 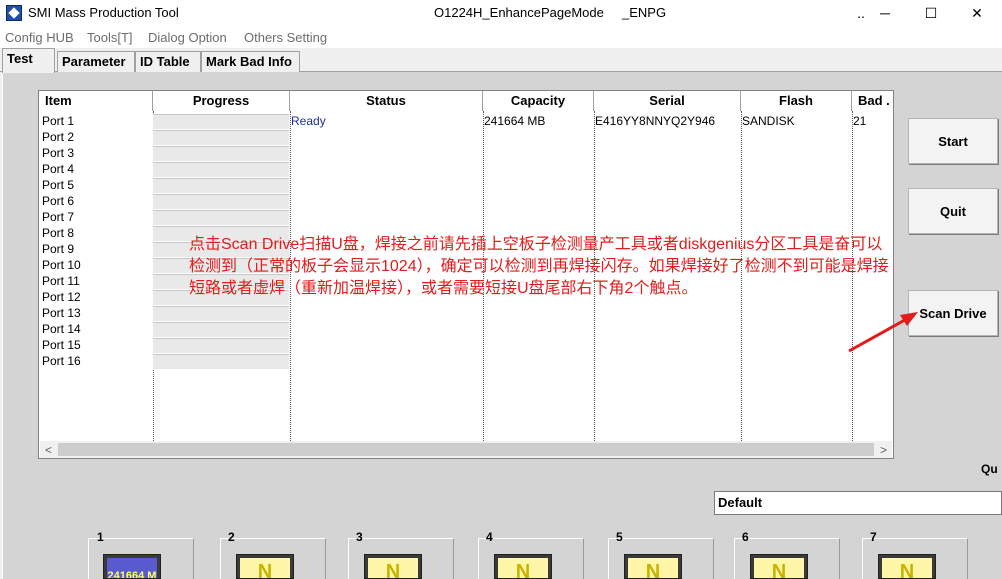 I want to click on port-number: 3, so click(x=359, y=537).